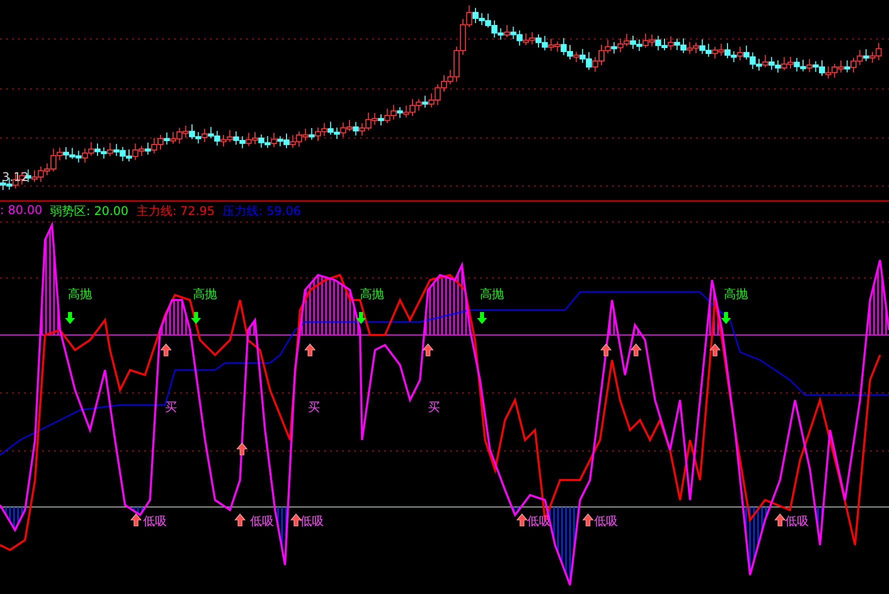 The image size is (889, 594). What do you see at coordinates (261, 211) in the screenshot?
I see `indicator-value: 压力线: 59.06` at bounding box center [261, 211].